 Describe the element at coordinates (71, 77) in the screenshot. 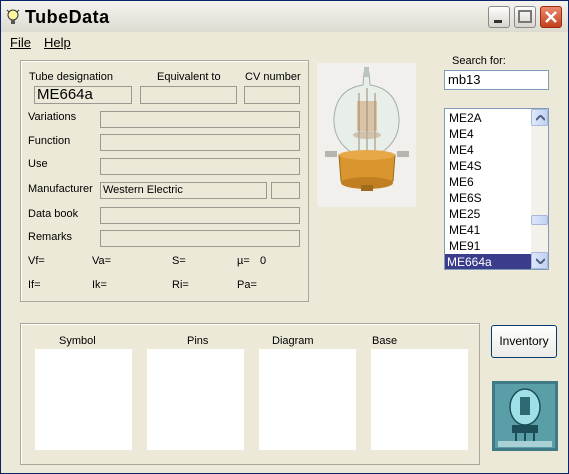

I see `designation-label: Tube designation` at that location.